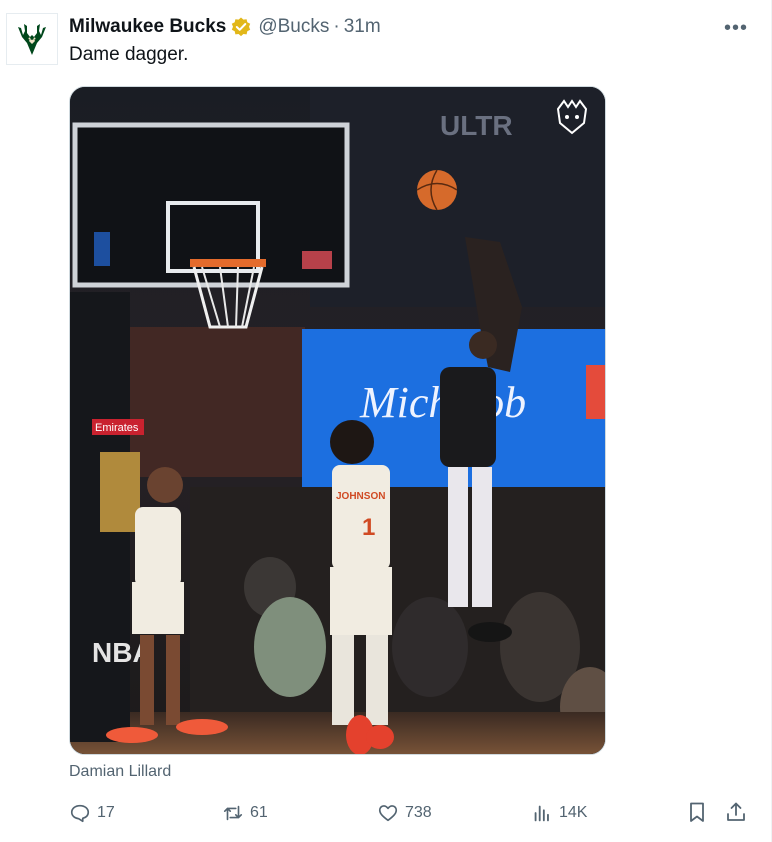 The width and height of the screenshot is (772, 842). I want to click on author-handle: @Bucks, so click(293, 27).